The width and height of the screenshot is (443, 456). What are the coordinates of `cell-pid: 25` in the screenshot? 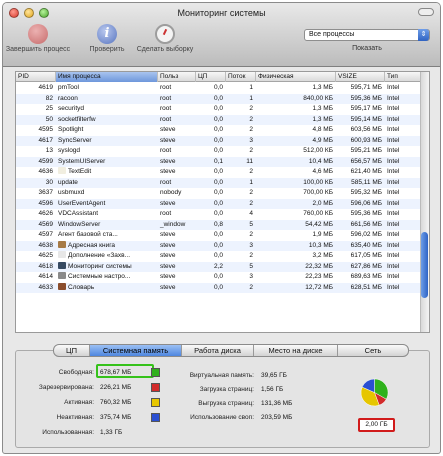 It's located at (36, 109).